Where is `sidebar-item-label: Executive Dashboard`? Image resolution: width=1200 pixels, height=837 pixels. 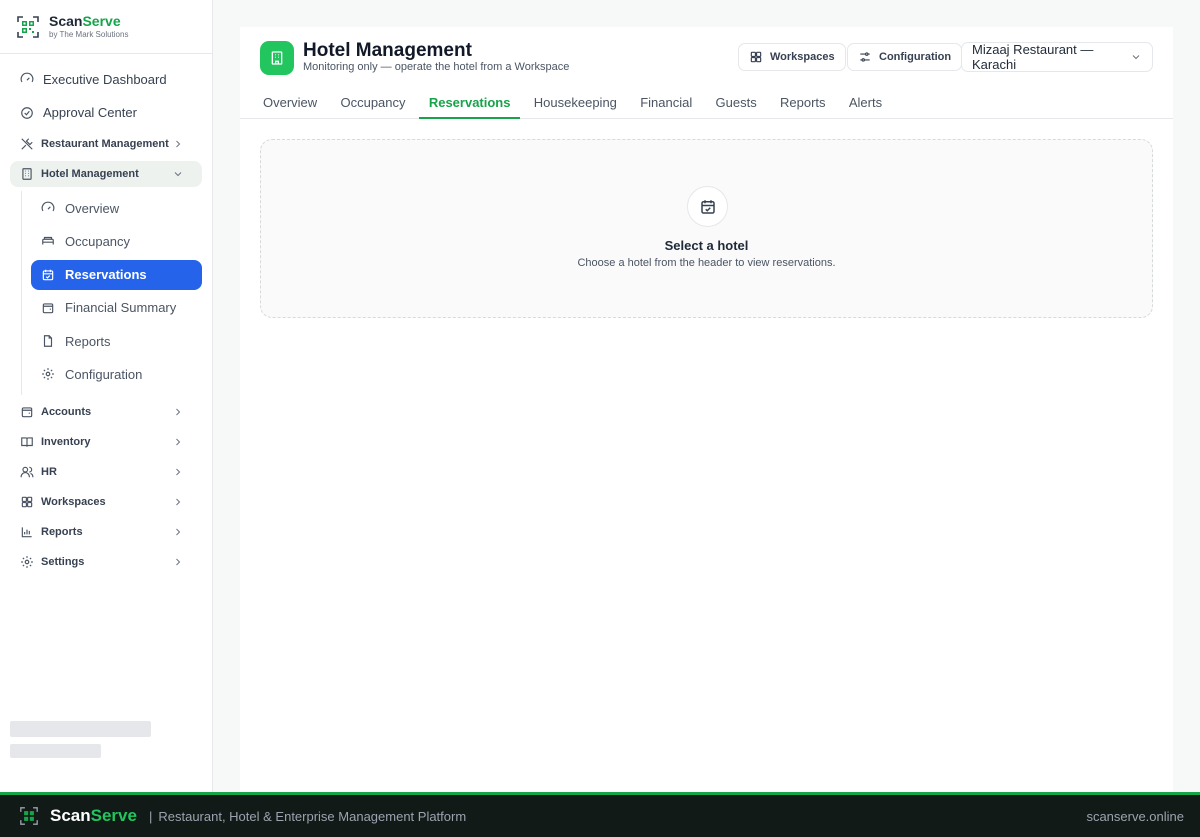
sidebar-item-label: Executive Dashboard is located at coordinates (105, 79).